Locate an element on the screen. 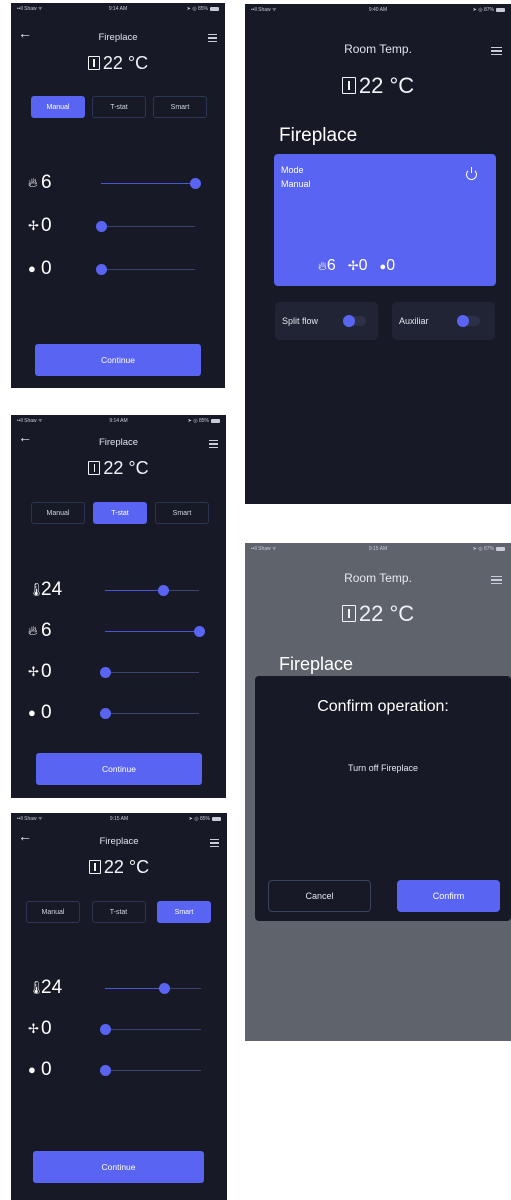 This screenshot has height=1200, width=511. mode-value: Manual is located at coordinates (296, 184).